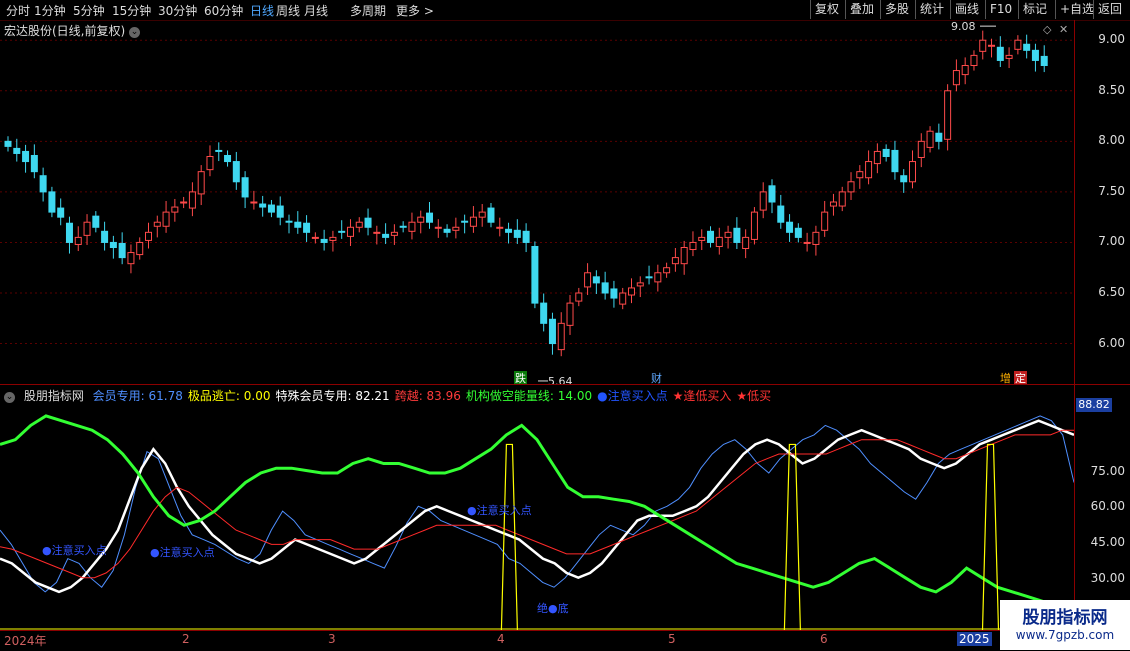  Describe the element at coordinates (656, 377) in the screenshot. I see `tag-cai: 财` at that location.